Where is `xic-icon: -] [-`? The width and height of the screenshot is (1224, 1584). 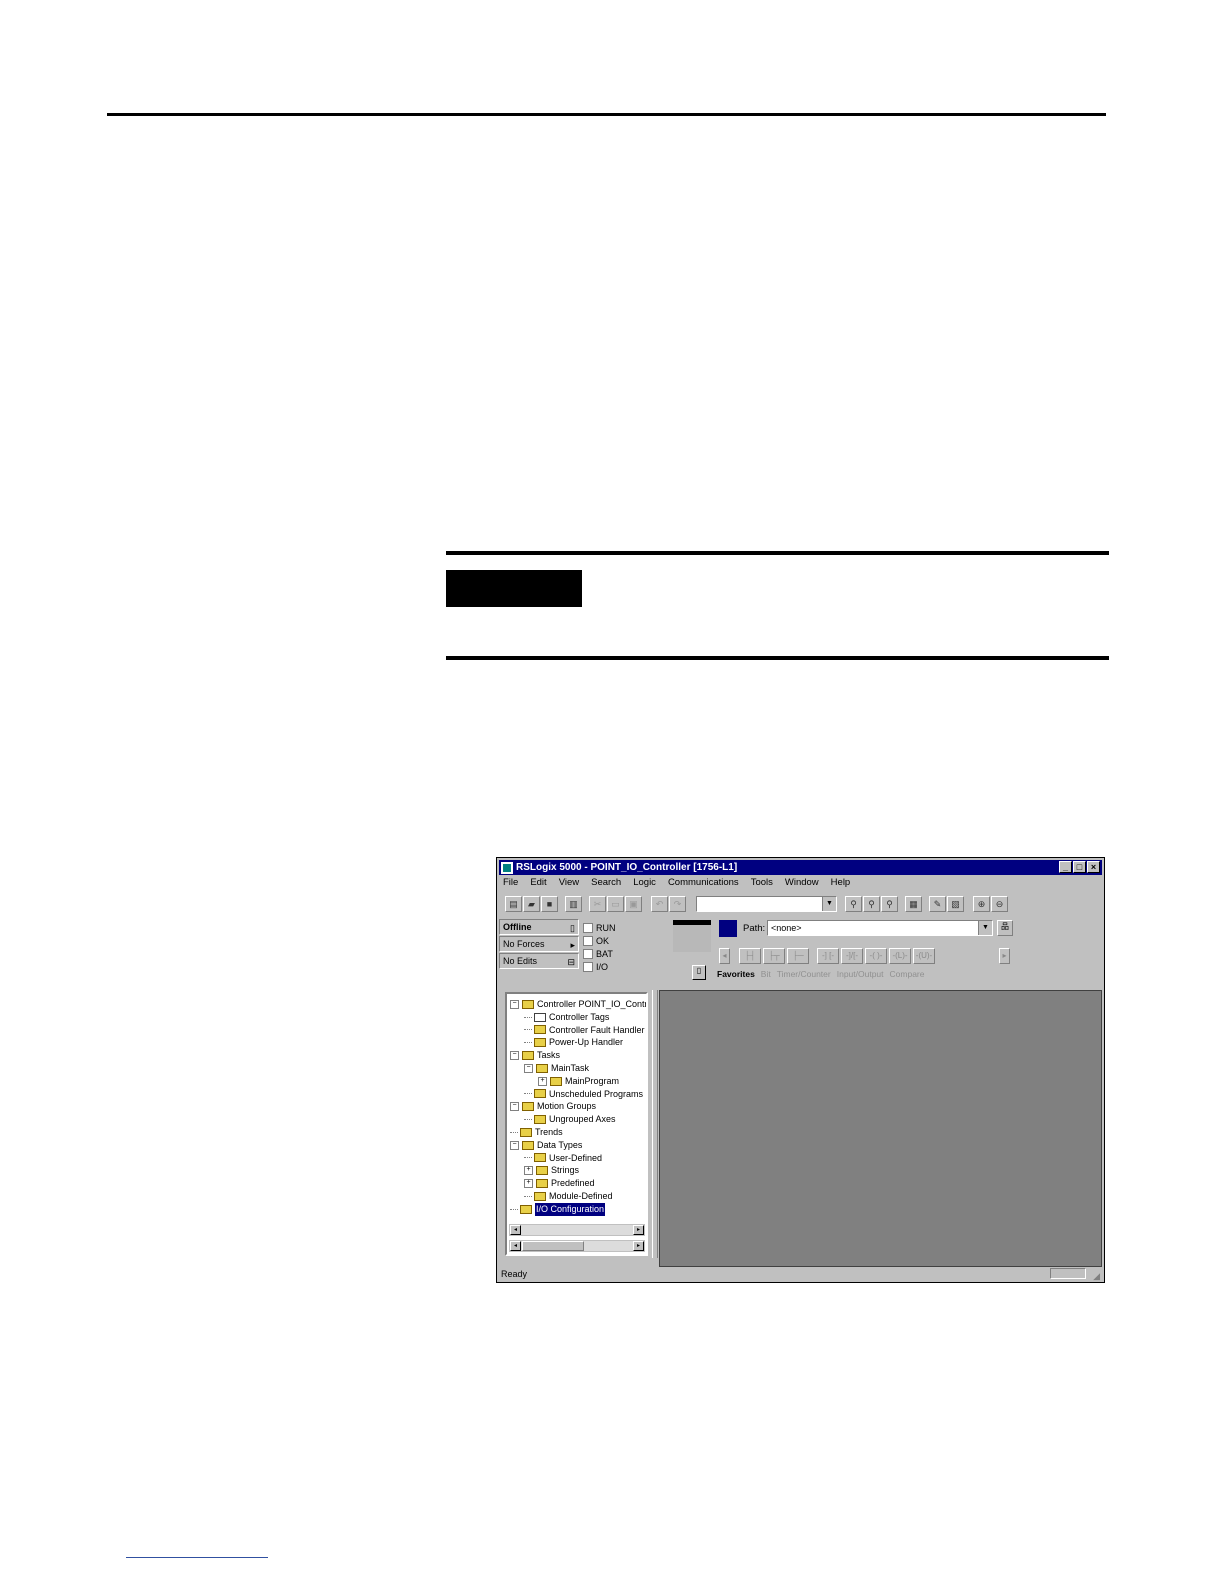 xic-icon: -] [- is located at coordinates (828, 956).